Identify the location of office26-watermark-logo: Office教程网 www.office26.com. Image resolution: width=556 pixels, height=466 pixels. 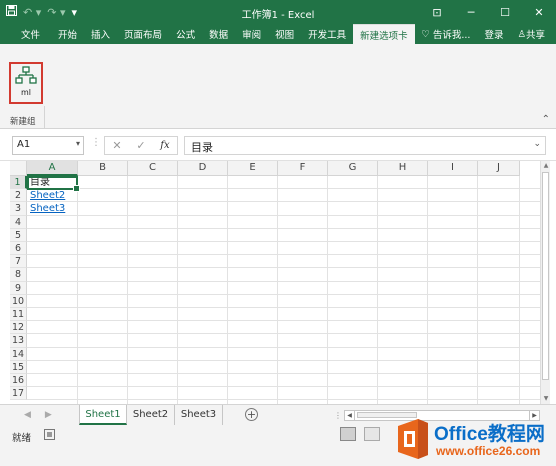
(473, 439).